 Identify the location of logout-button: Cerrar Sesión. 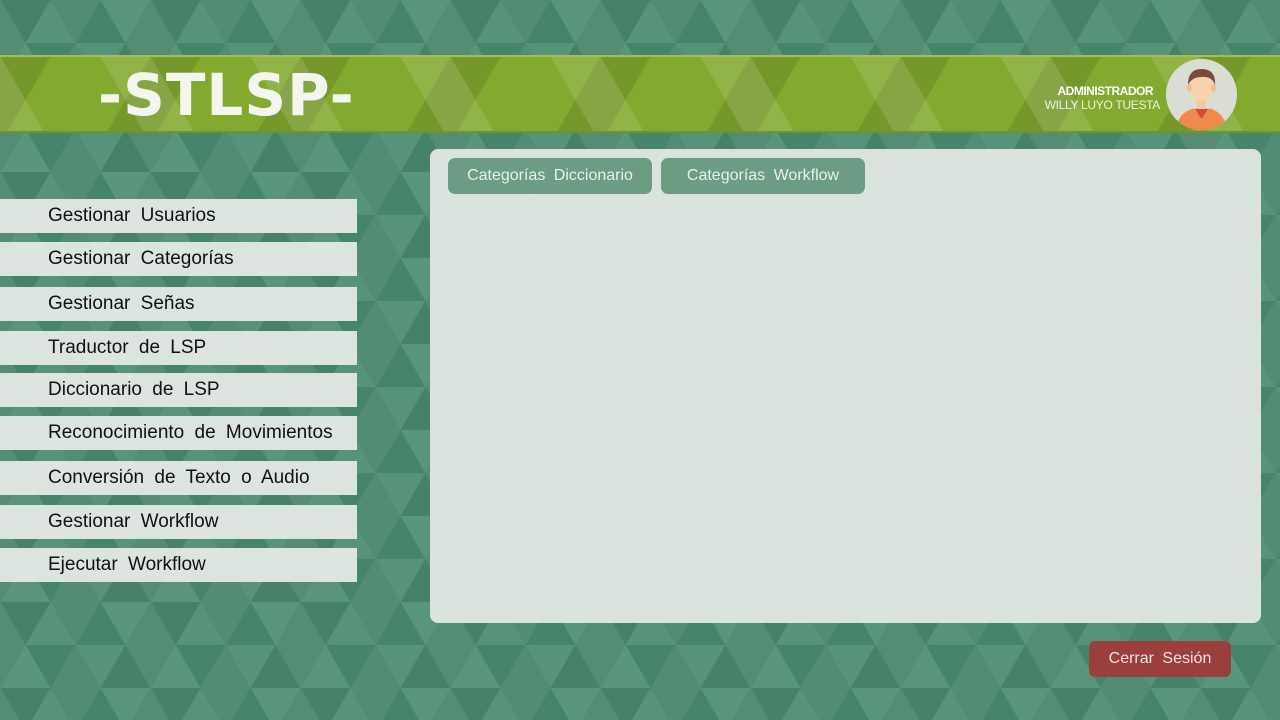
(1160, 659).